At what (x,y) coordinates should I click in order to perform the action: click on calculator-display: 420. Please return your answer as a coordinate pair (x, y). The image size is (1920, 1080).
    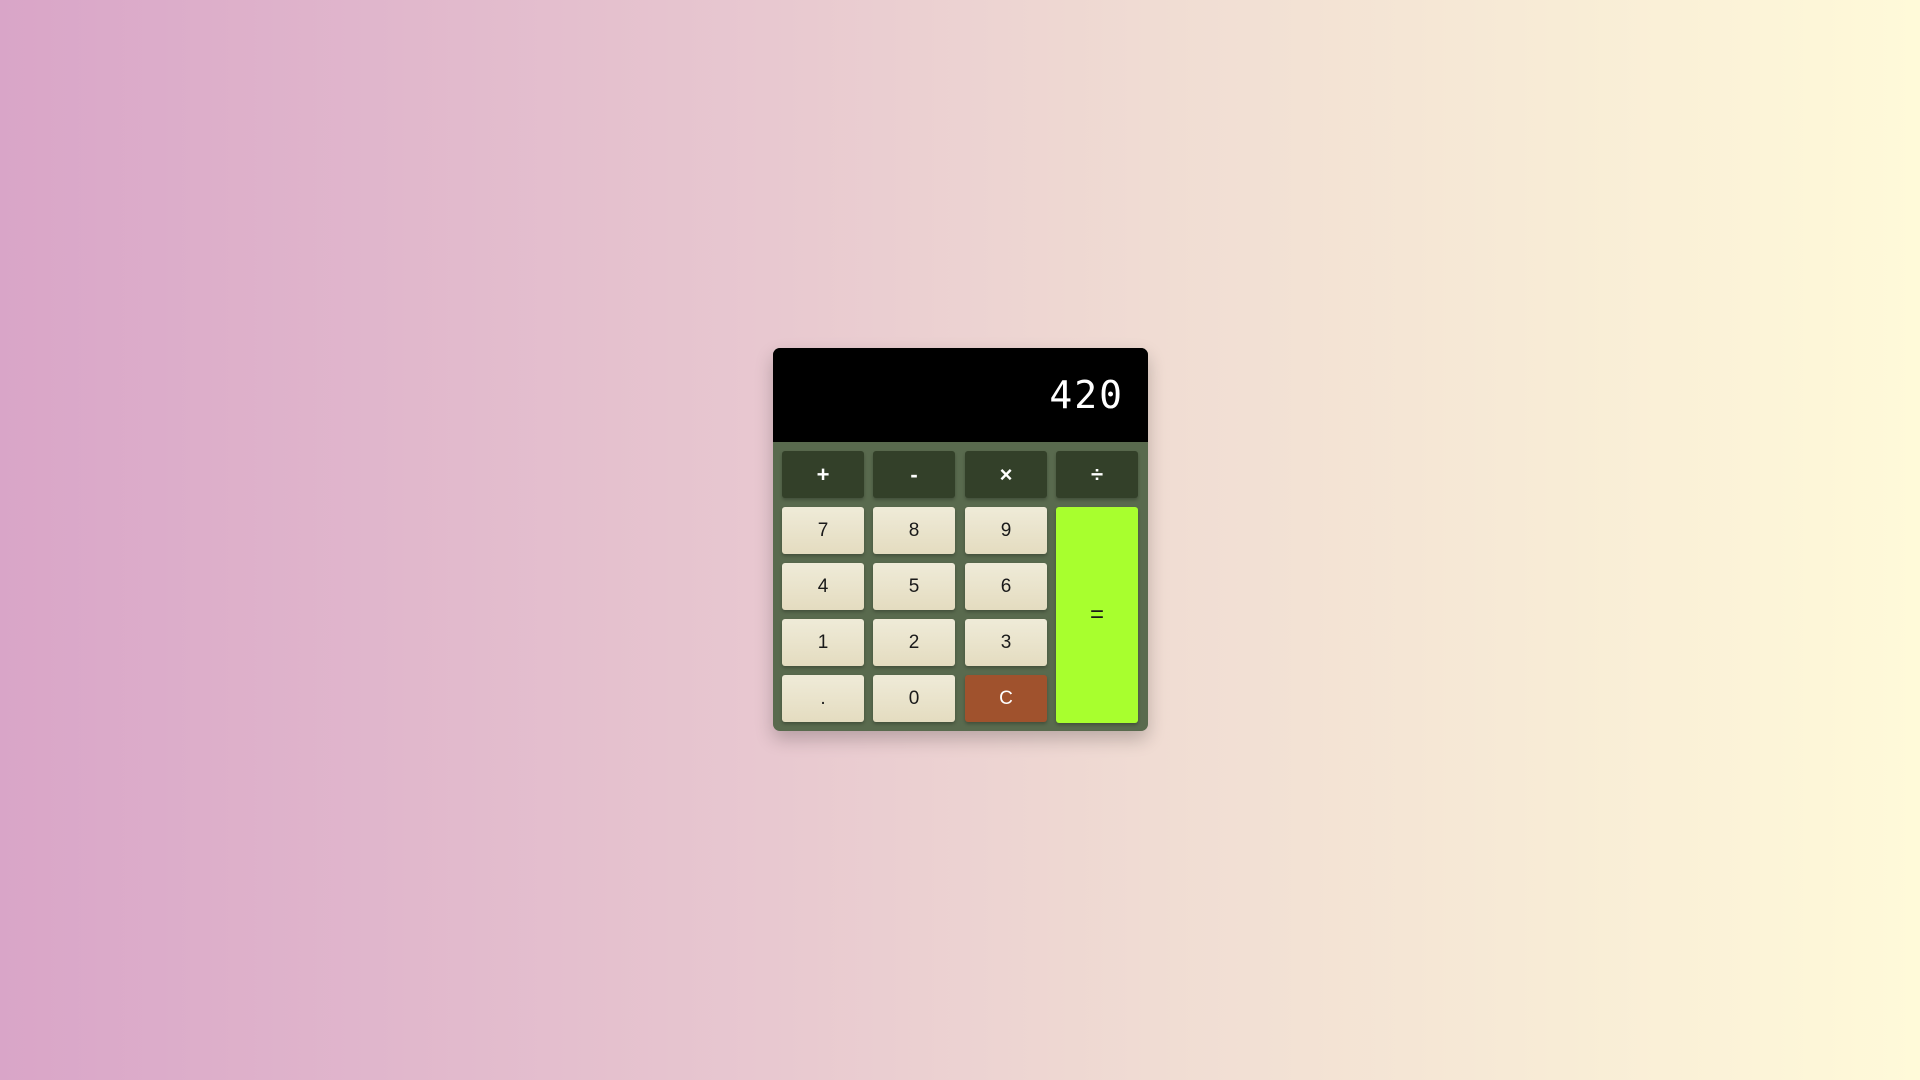
    Looking at the image, I should click on (960, 395).